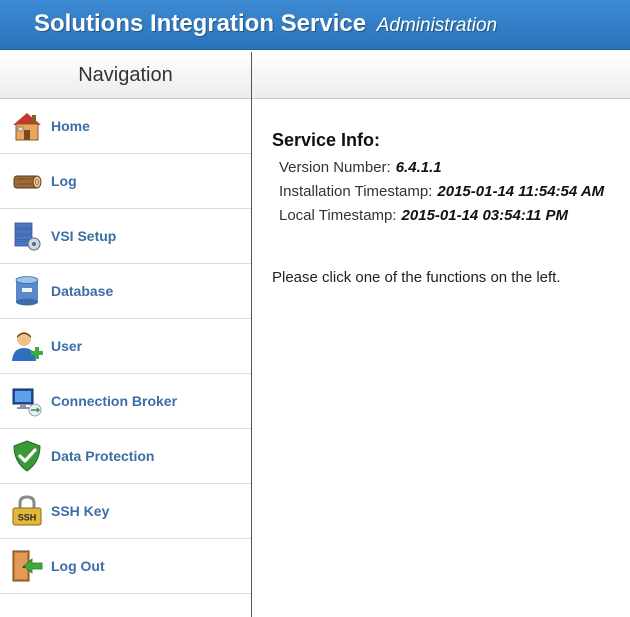 The height and width of the screenshot is (617, 630). What do you see at coordinates (64, 181) in the screenshot?
I see `nav-item-label: Log` at bounding box center [64, 181].